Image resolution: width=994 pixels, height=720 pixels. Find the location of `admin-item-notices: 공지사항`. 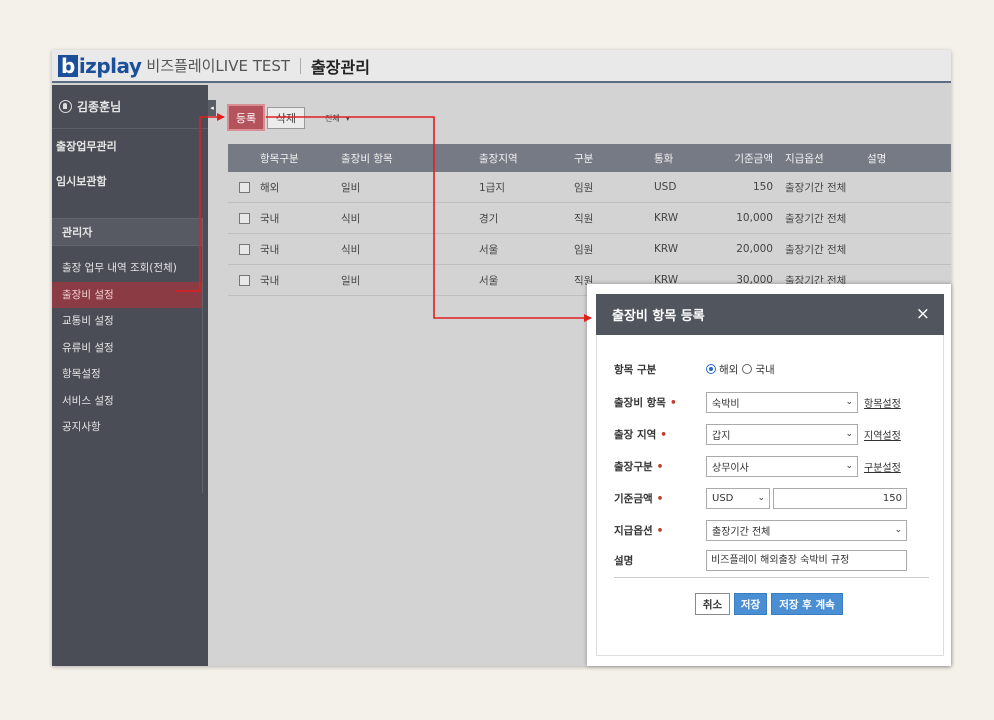

admin-item-notices: 공지사항 is located at coordinates (127, 427).